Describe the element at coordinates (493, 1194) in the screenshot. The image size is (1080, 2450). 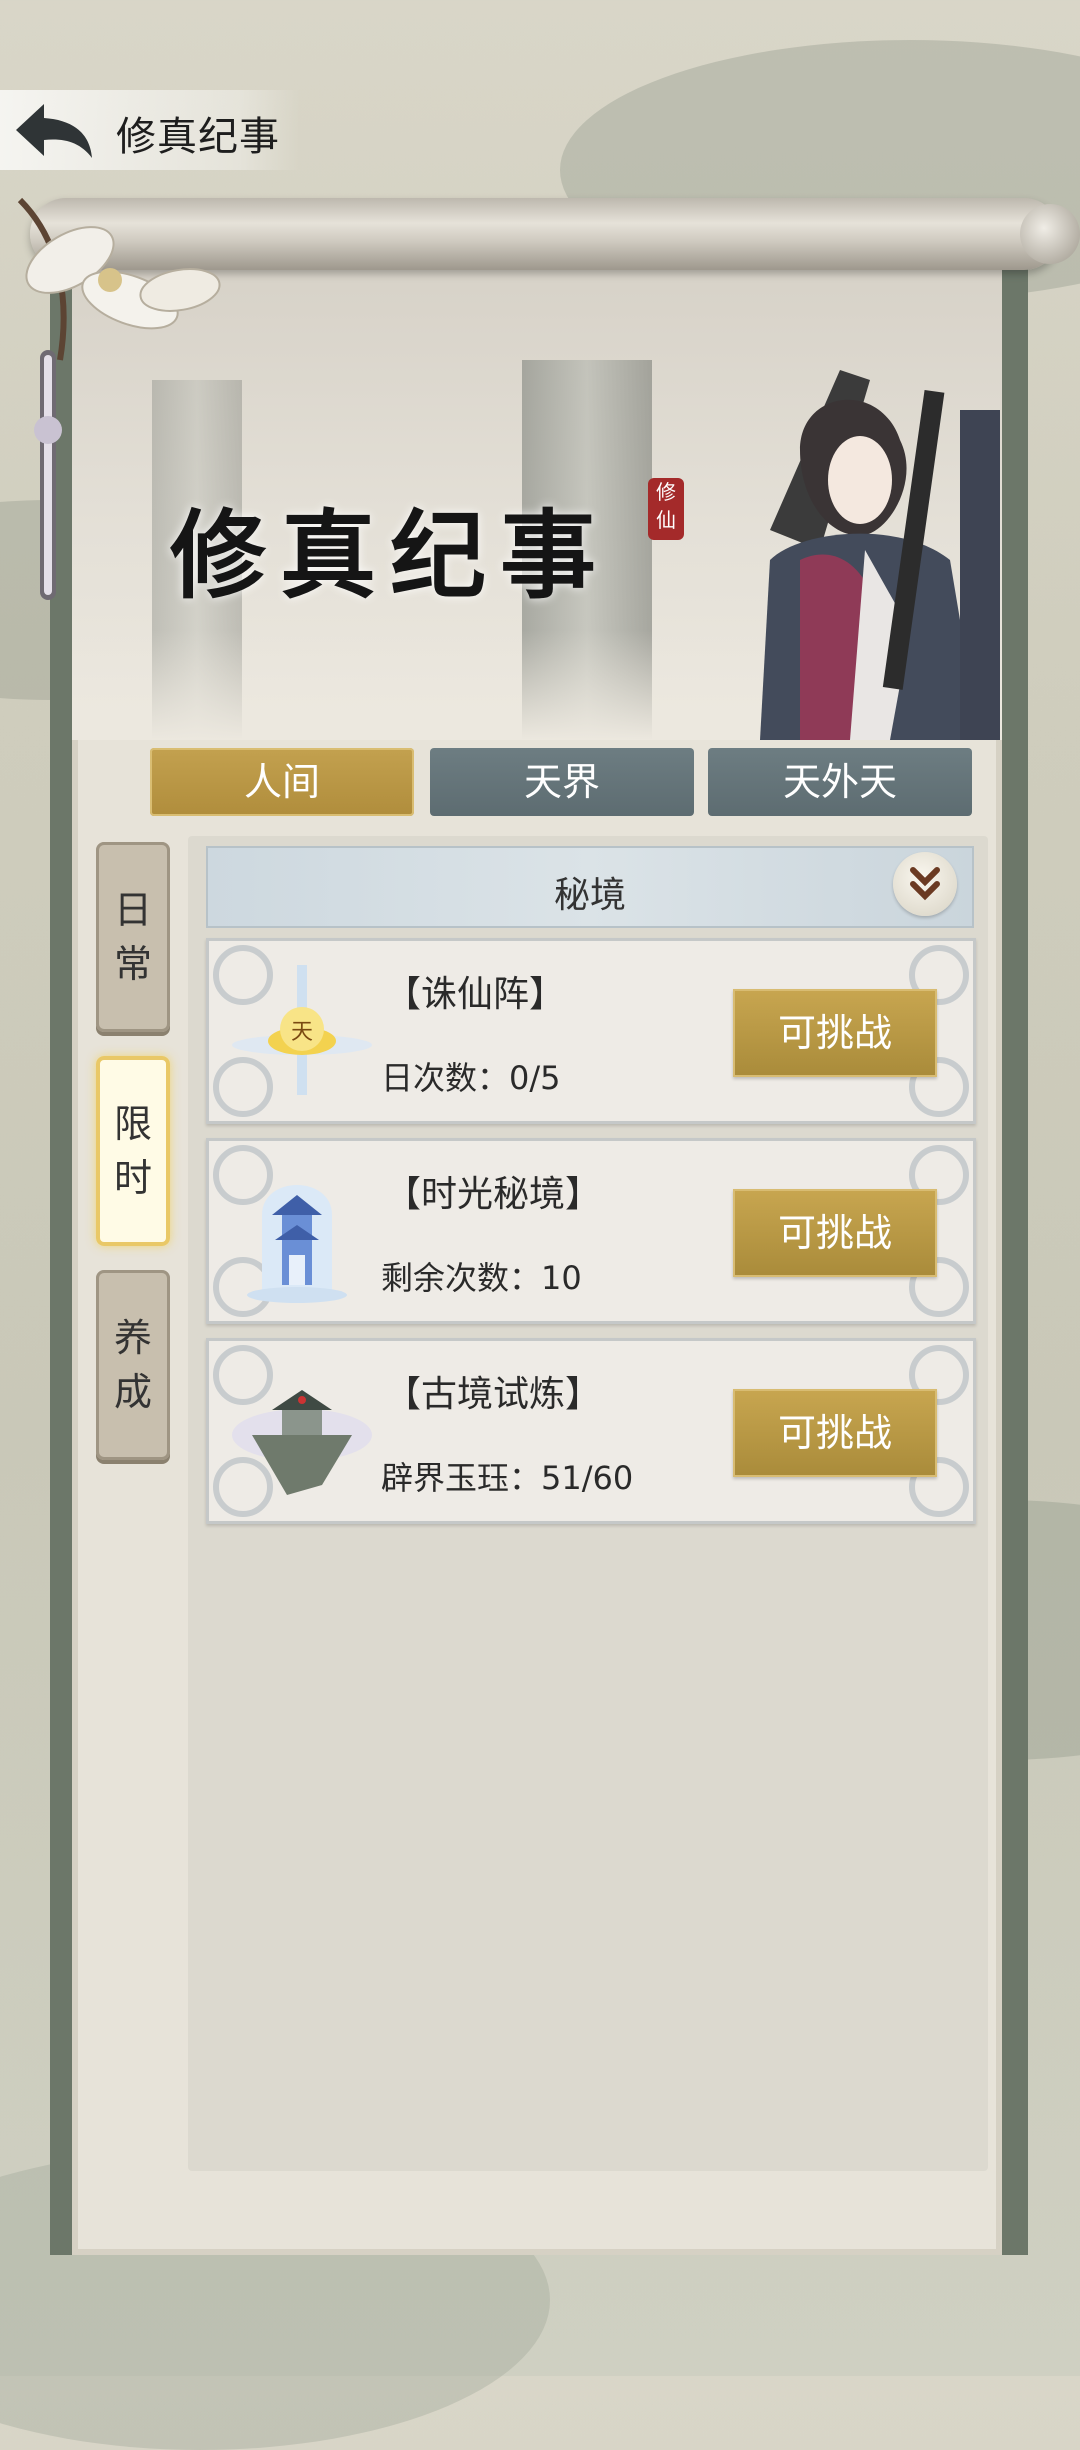
I see `card-title: 【时光秘境】` at that location.